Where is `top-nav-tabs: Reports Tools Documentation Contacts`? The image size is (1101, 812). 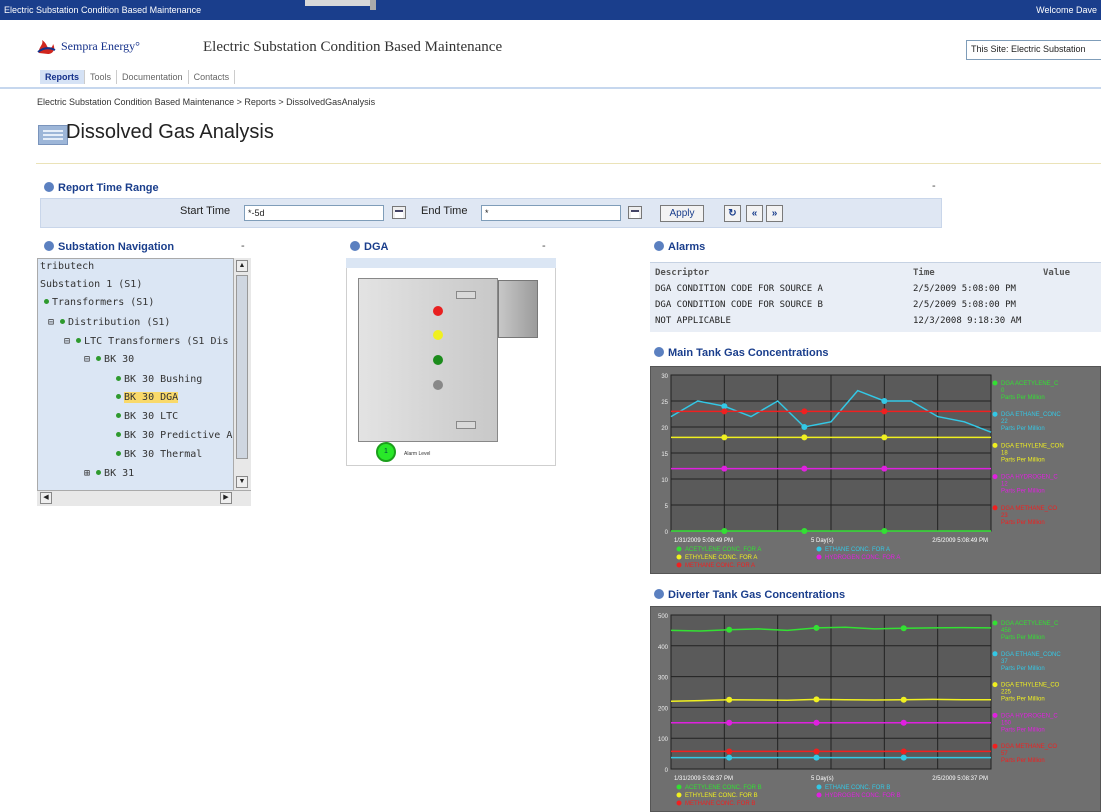 top-nav-tabs: Reports Tools Documentation Contacts is located at coordinates (138, 78).